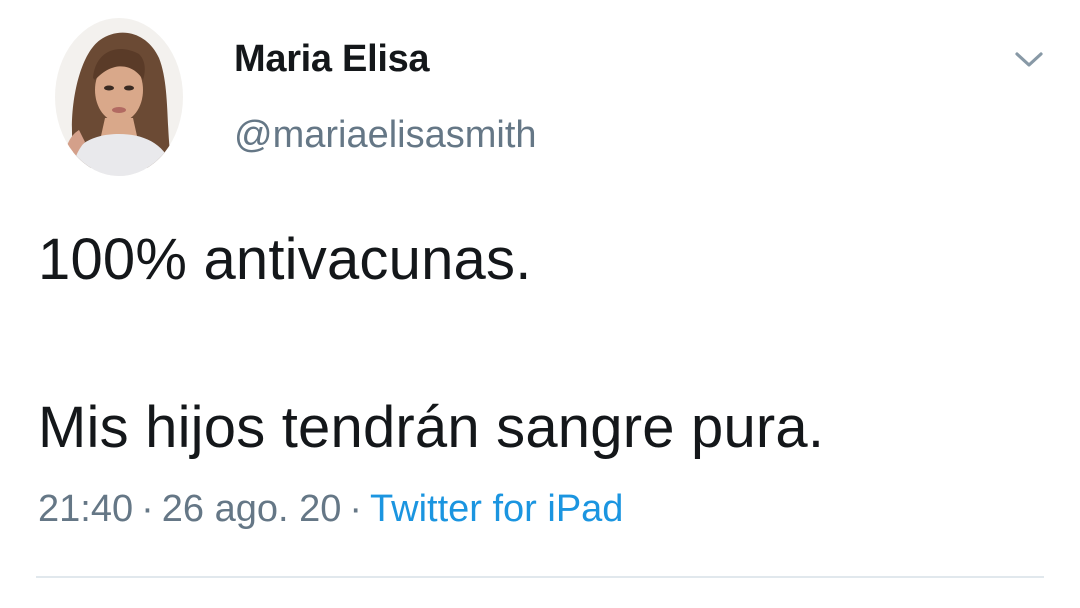 The image size is (1080, 608). I want to click on tweet-source-link: Twitter for iPad, so click(496, 509).